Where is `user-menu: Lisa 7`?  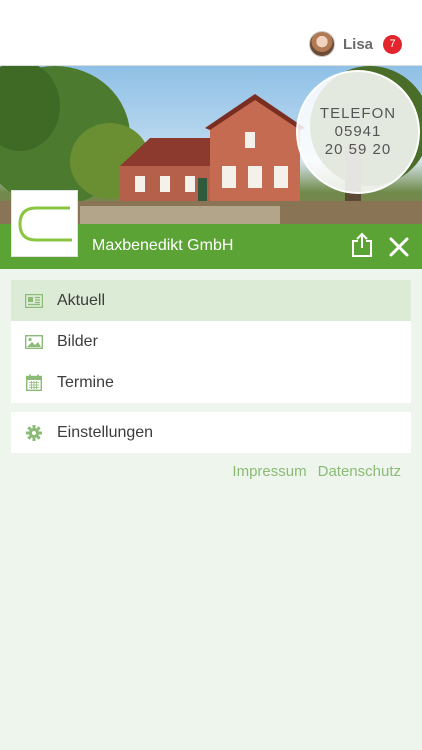
user-menu: Lisa 7 is located at coordinates (355, 44).